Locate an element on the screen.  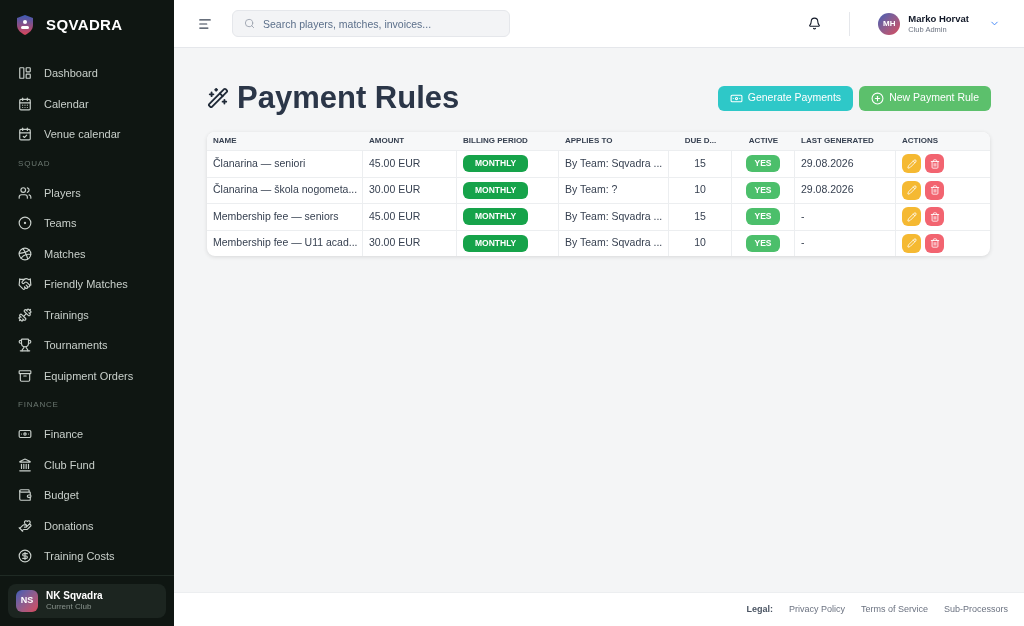
sidebar-item: Finance is located at coordinates (87, 434).